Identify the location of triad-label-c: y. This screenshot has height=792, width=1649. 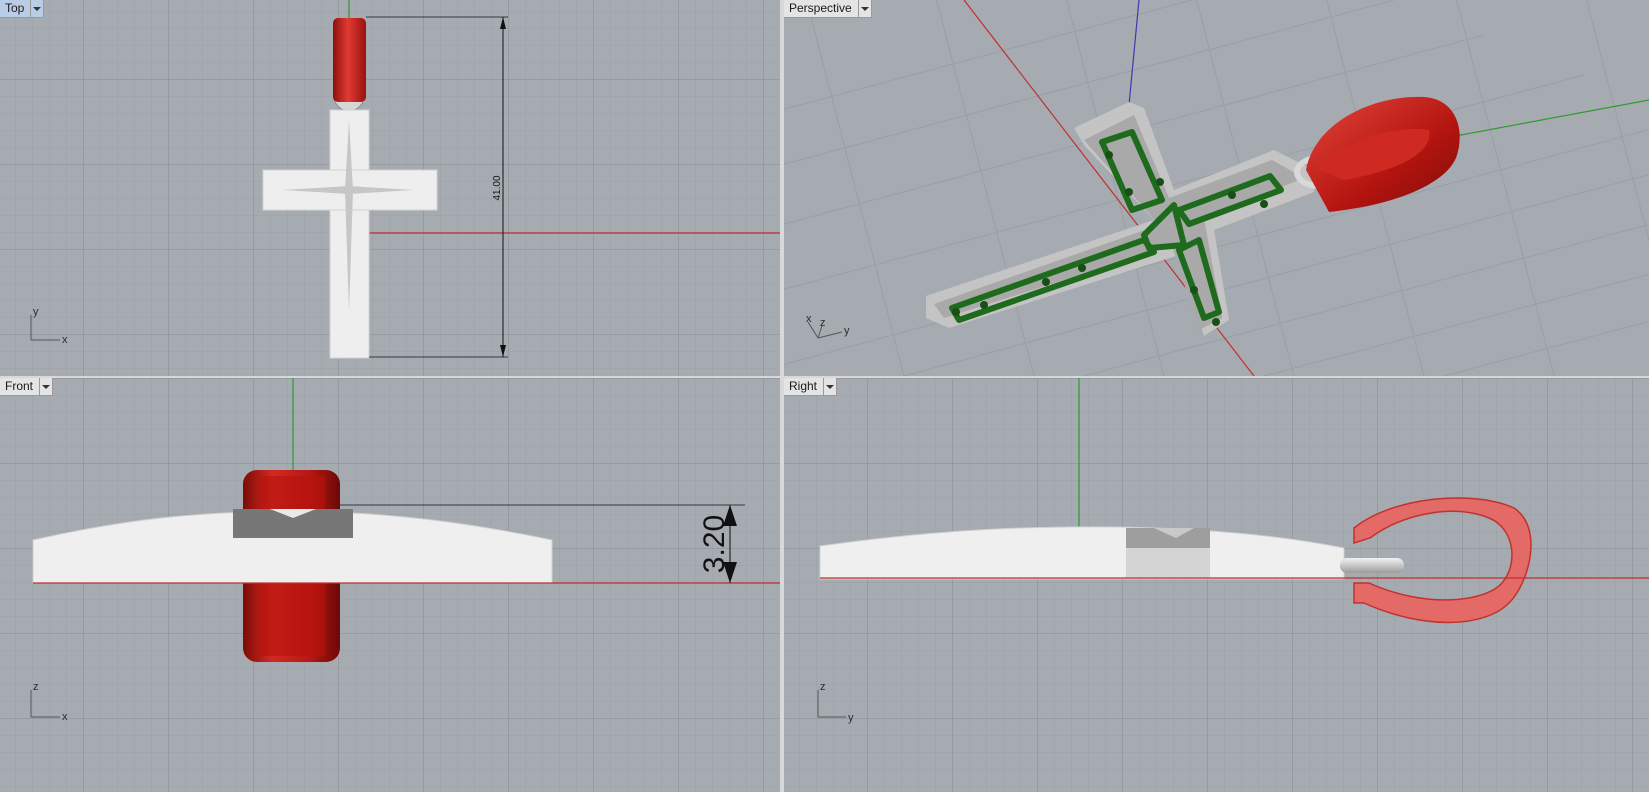
(847, 331).